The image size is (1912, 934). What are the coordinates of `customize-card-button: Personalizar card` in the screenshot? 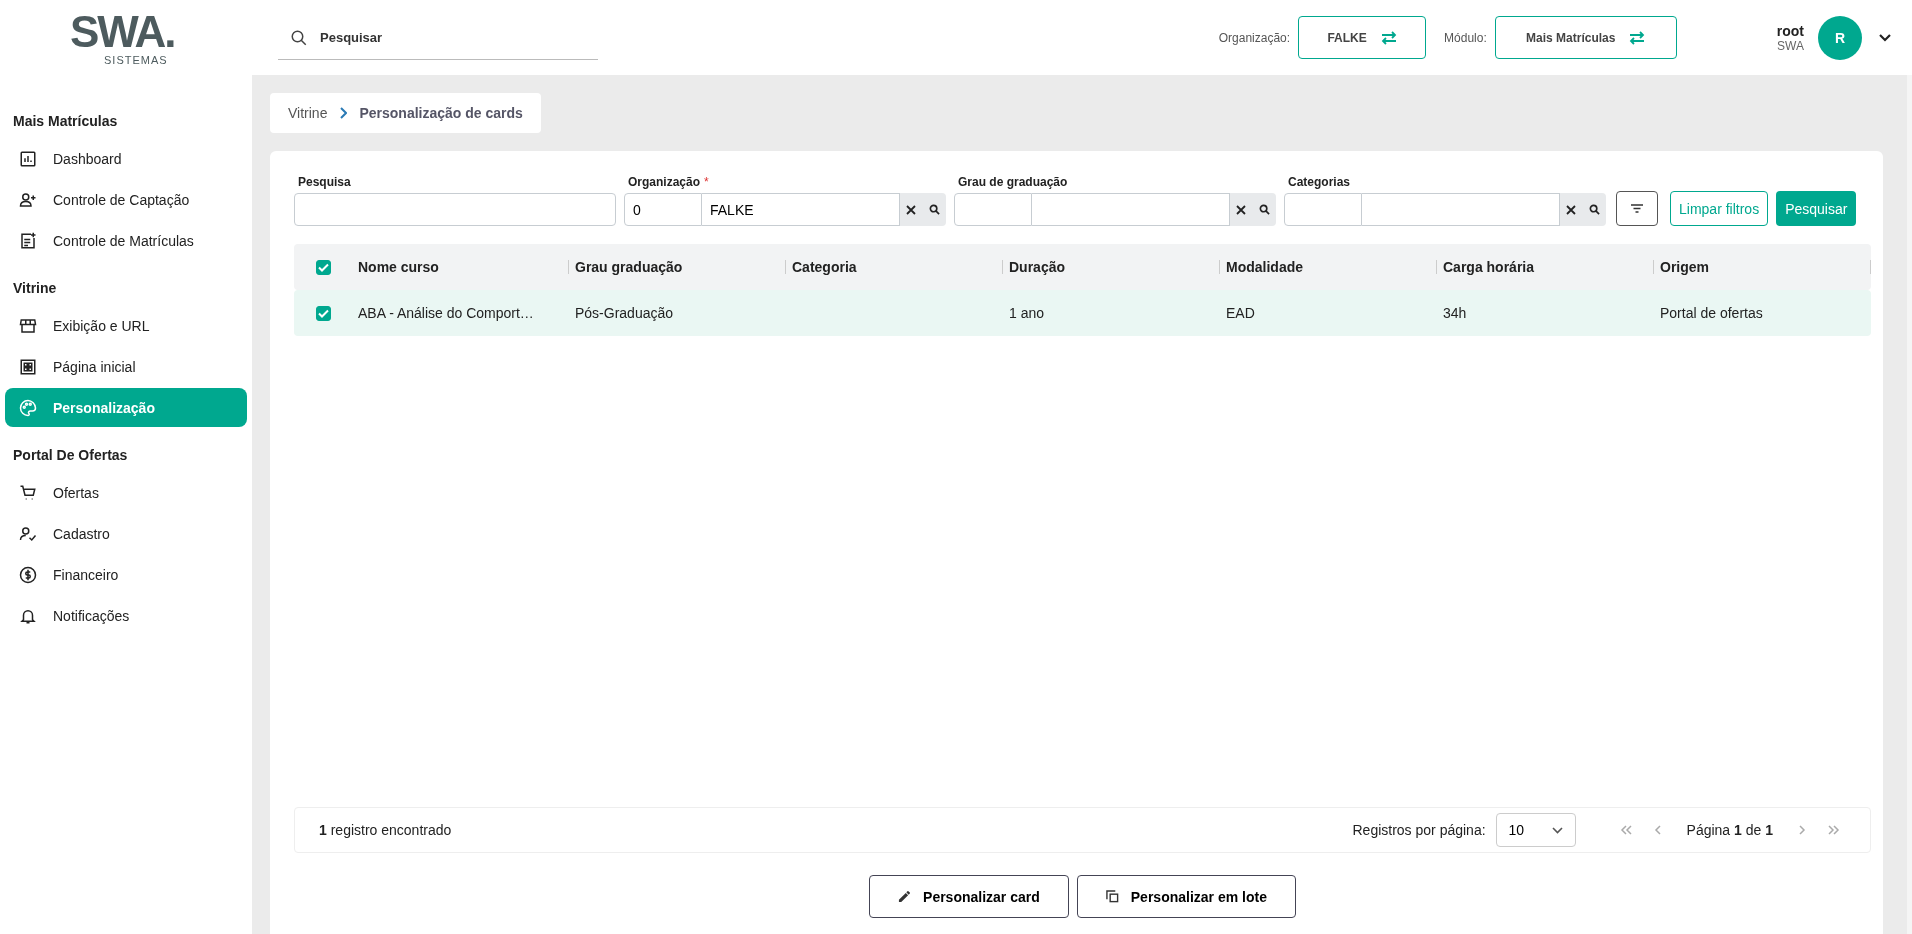 It's located at (969, 896).